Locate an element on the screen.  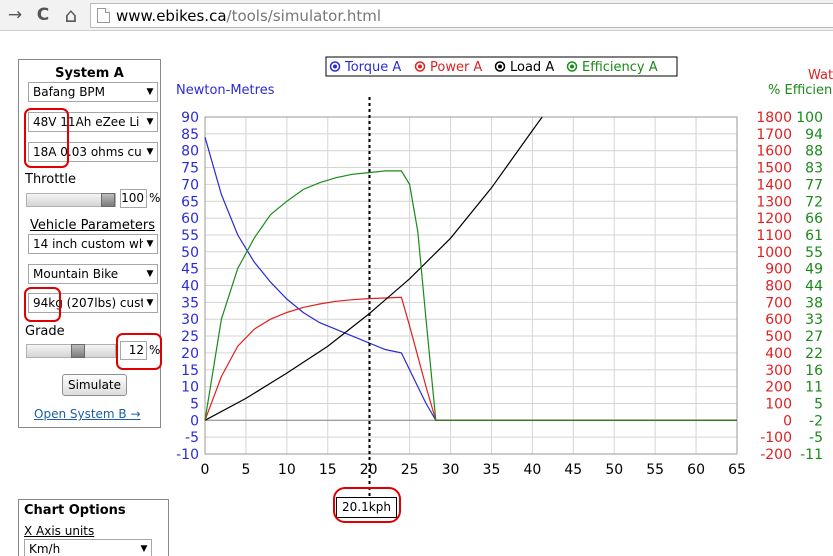
y-tick-label: 45 is located at coordinates (190, 270).